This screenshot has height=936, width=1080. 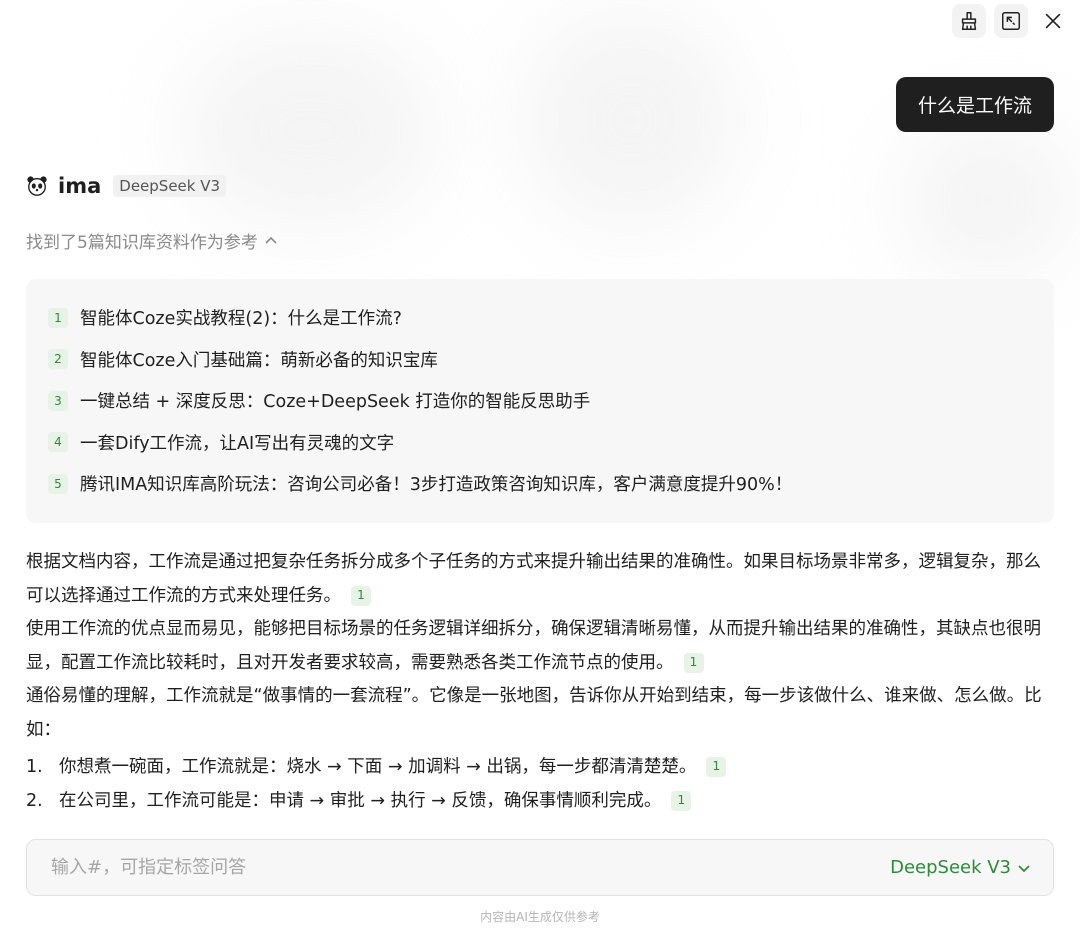 What do you see at coordinates (58, 317) in the screenshot?
I see `reference-number: 1` at bounding box center [58, 317].